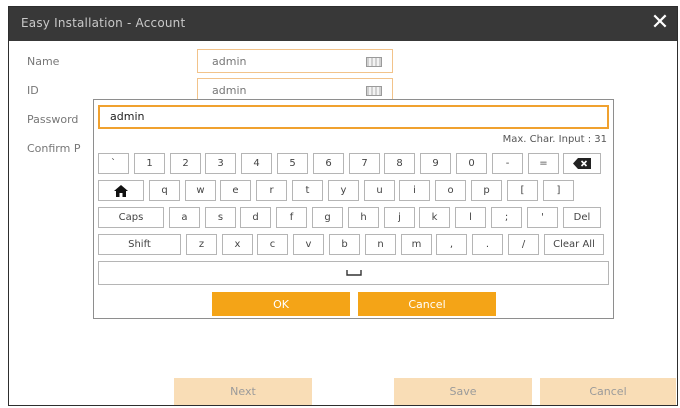  I want to click on key-symbol-0-12: =, so click(543, 163).